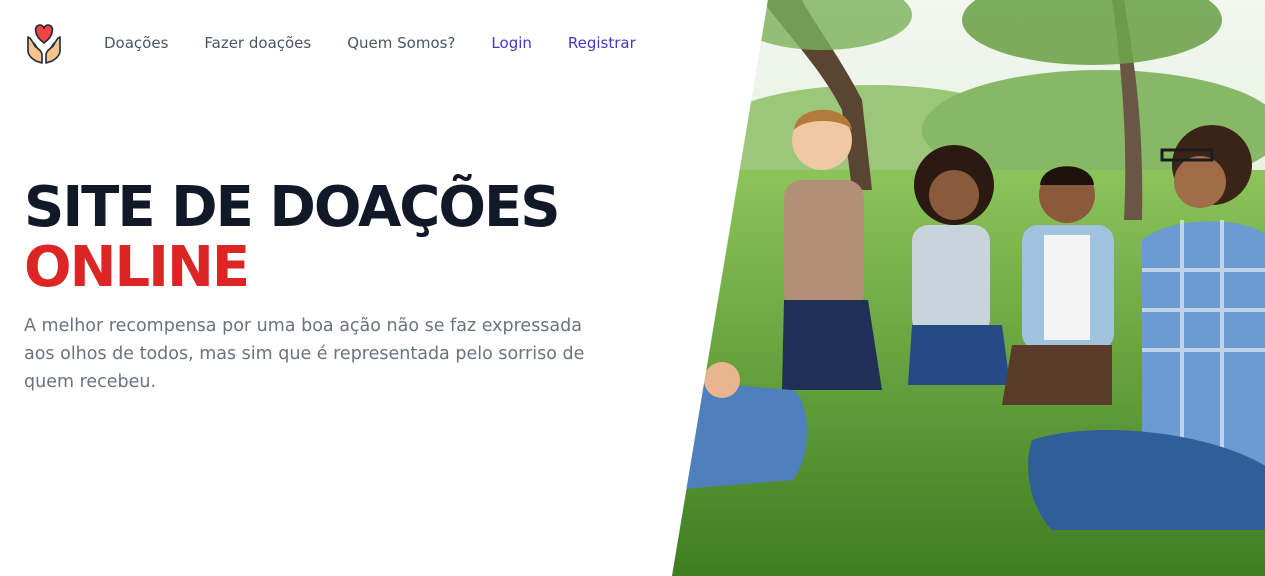  I want to click on heart-in-hands-icon, so click(44, 43).